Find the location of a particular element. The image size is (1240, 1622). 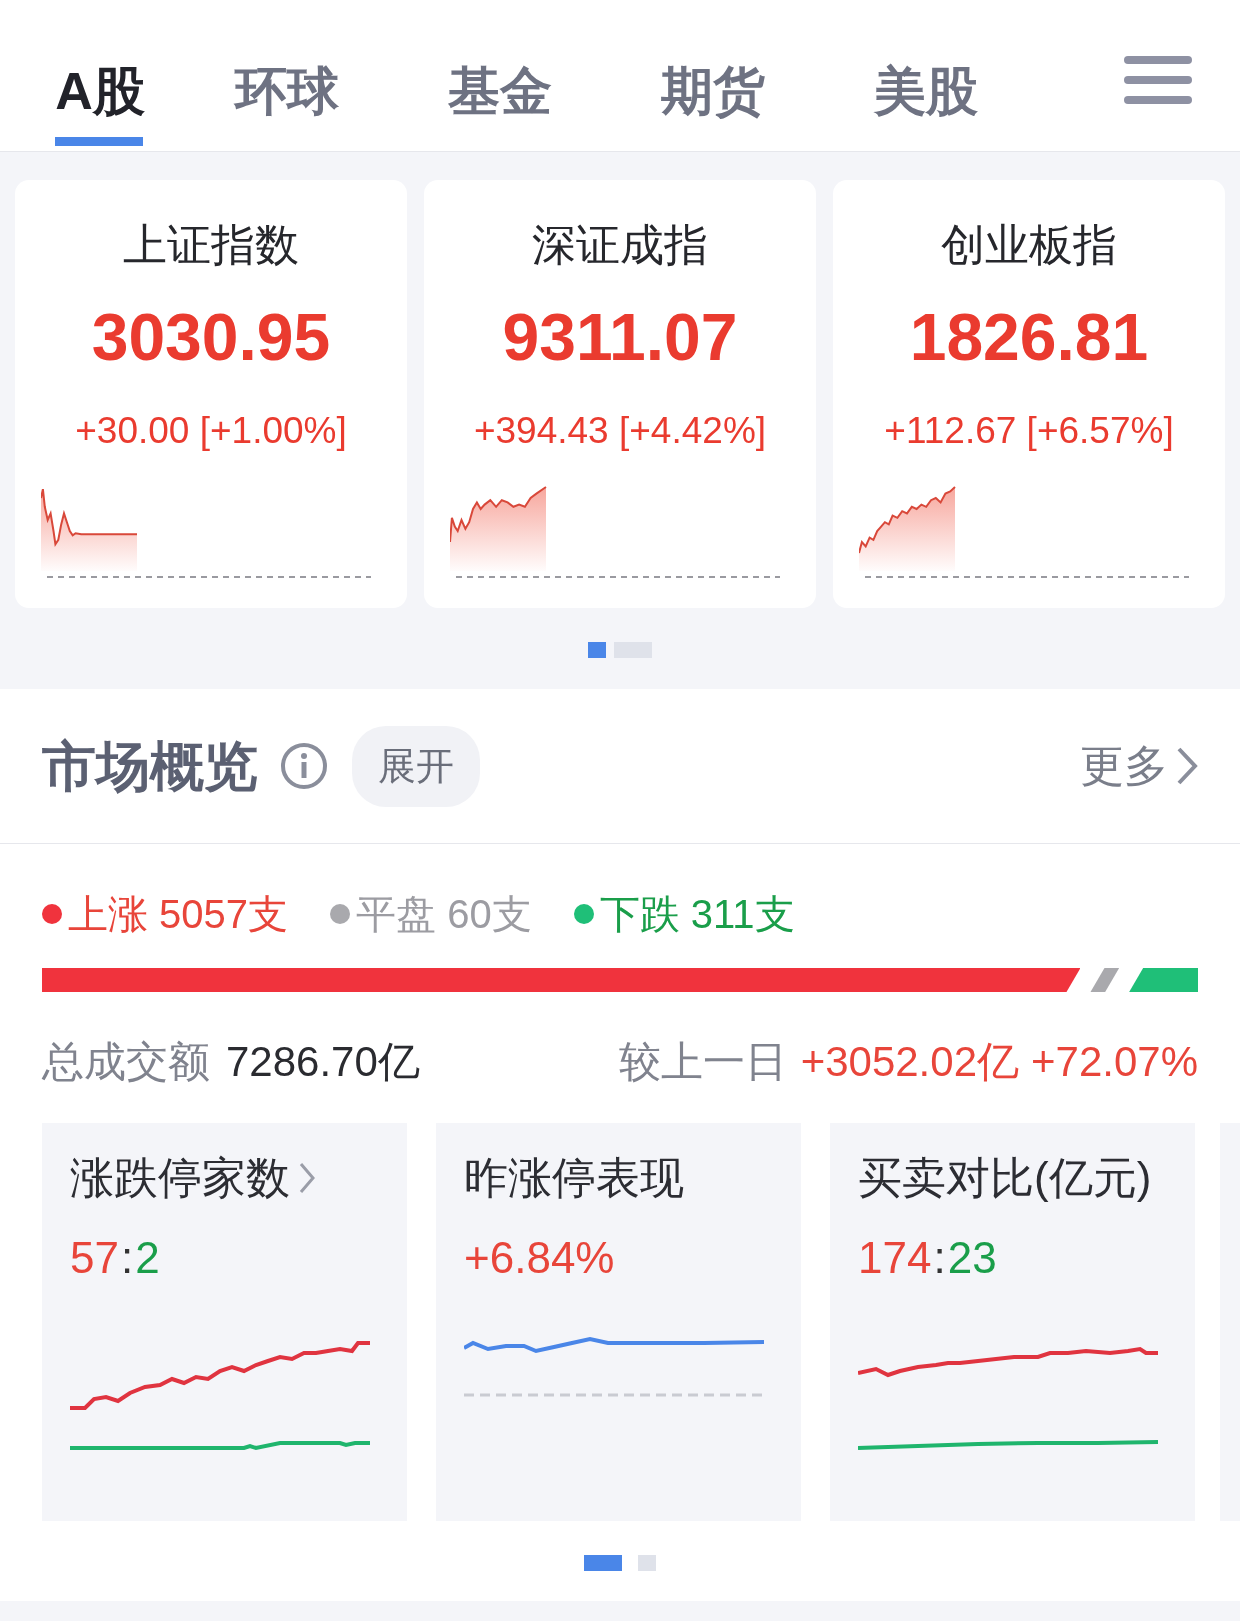

stat-title: 涨跌停家数 is located at coordinates (180, 1178).